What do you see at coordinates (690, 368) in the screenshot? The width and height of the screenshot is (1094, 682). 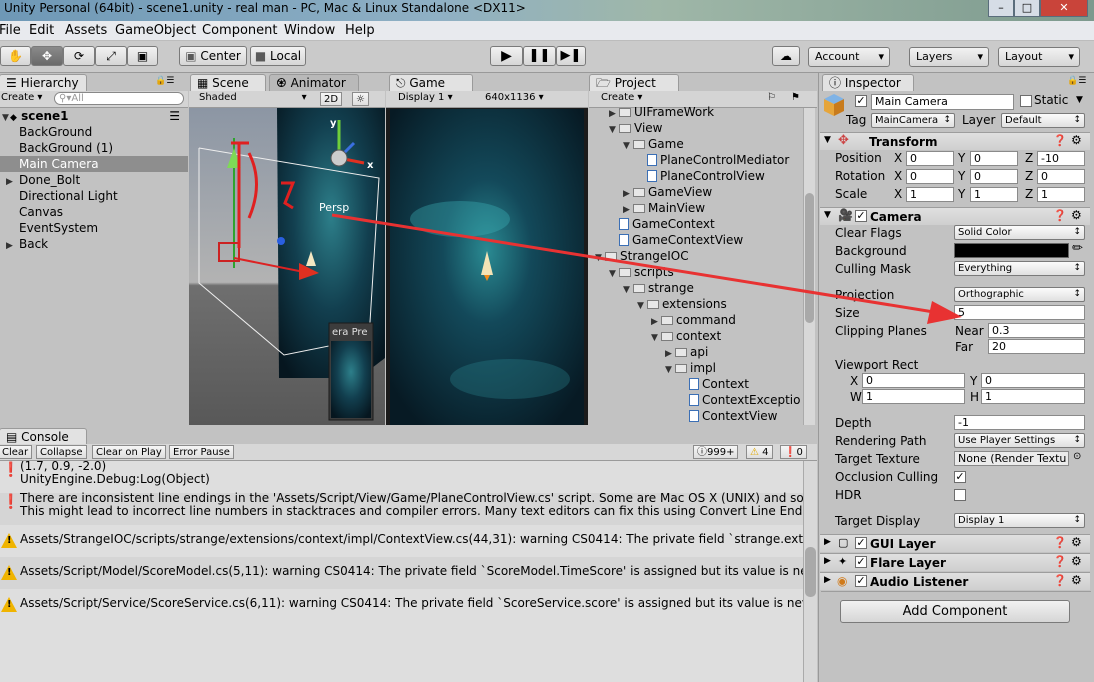 I see `project-item: ▼ impl` at bounding box center [690, 368].